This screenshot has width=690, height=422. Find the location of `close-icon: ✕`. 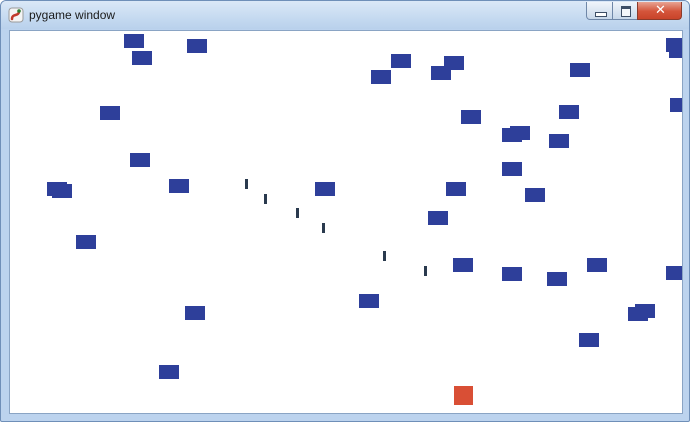

close-icon: ✕ is located at coordinates (660, 10).